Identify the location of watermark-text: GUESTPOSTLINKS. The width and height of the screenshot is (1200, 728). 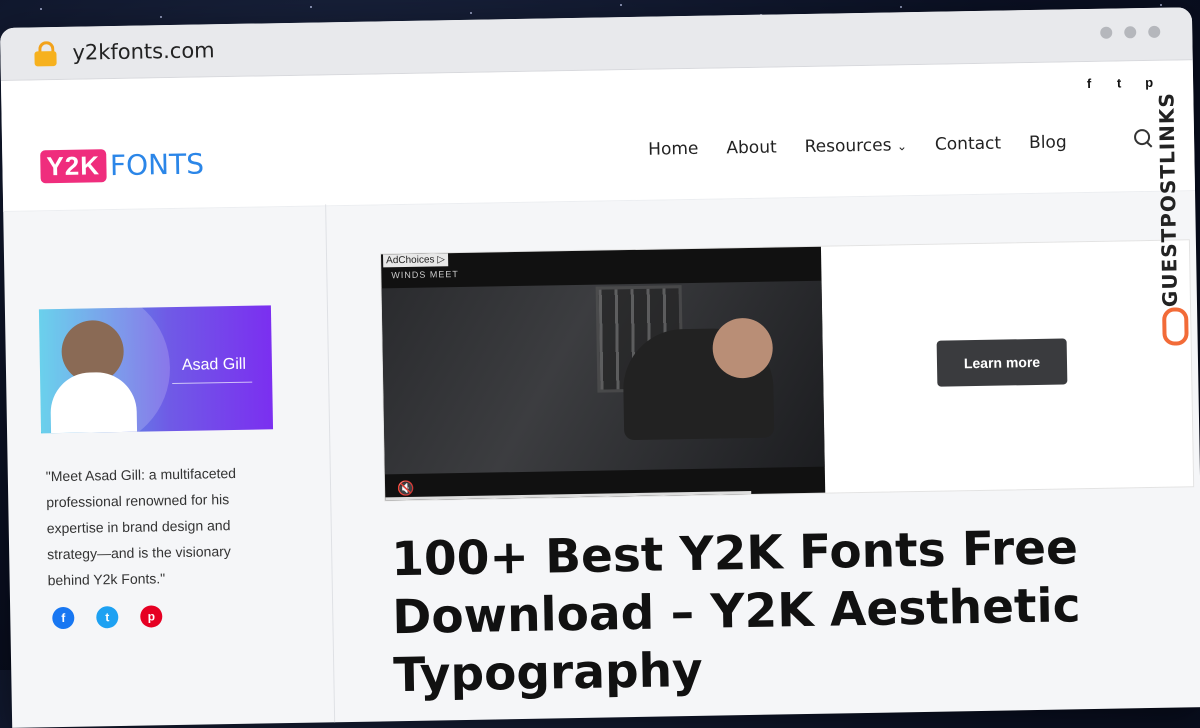
(1168, 199).